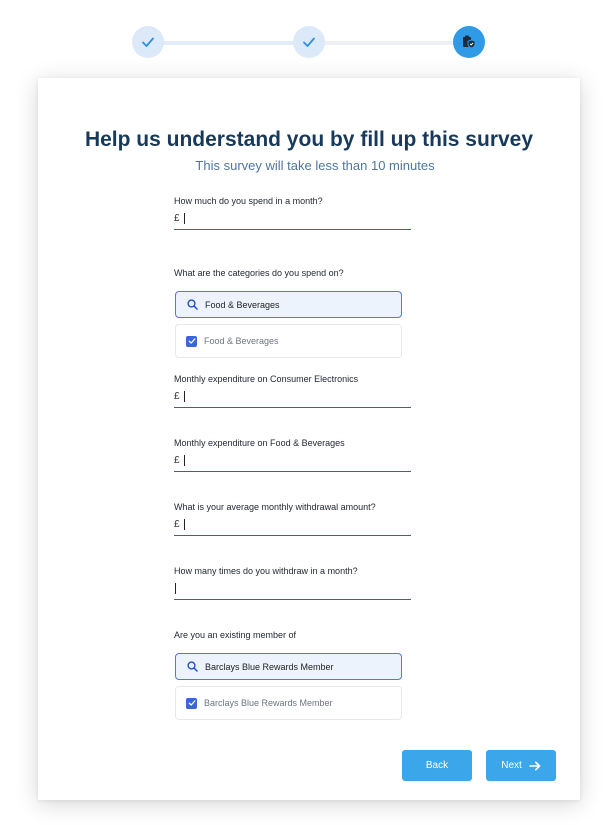  Describe the element at coordinates (269, 666) in the screenshot. I see `search-value: Barclays Blue Rewards Member` at that location.